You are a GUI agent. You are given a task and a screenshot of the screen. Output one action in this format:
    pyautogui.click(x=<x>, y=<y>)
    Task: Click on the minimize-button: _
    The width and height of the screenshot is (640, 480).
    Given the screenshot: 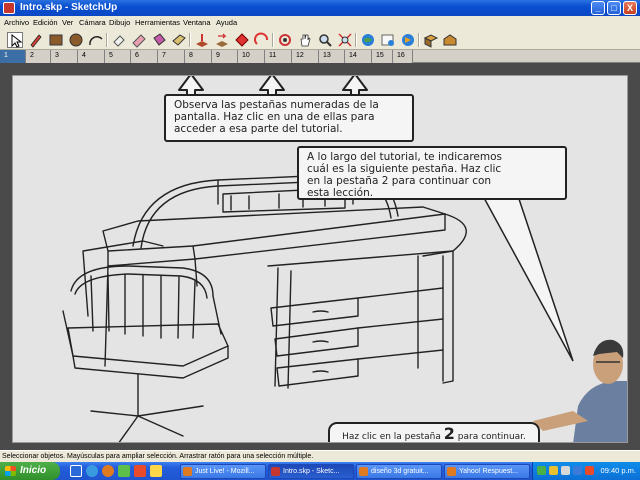 What is the action you would take?
    pyautogui.click(x=598, y=8)
    